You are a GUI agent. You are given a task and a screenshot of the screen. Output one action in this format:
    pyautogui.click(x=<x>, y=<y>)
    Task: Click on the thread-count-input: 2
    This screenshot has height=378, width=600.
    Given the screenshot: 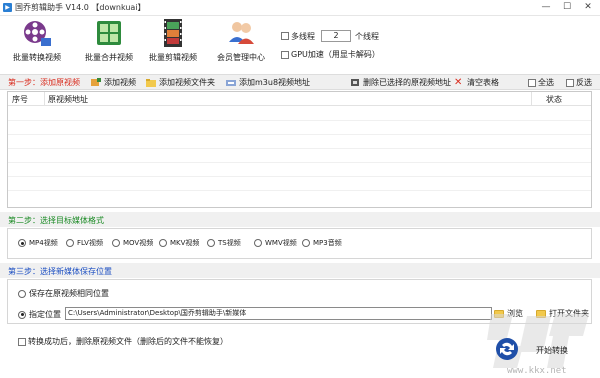 What is the action you would take?
    pyautogui.click(x=336, y=36)
    